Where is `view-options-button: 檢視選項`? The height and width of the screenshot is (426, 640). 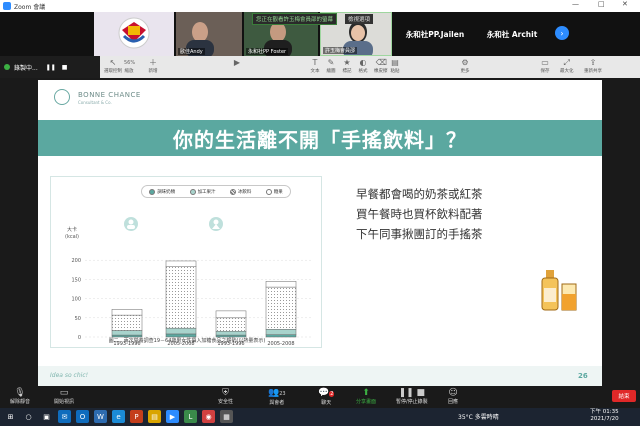
view-options-button: 檢視選項 is located at coordinates (359, 19).